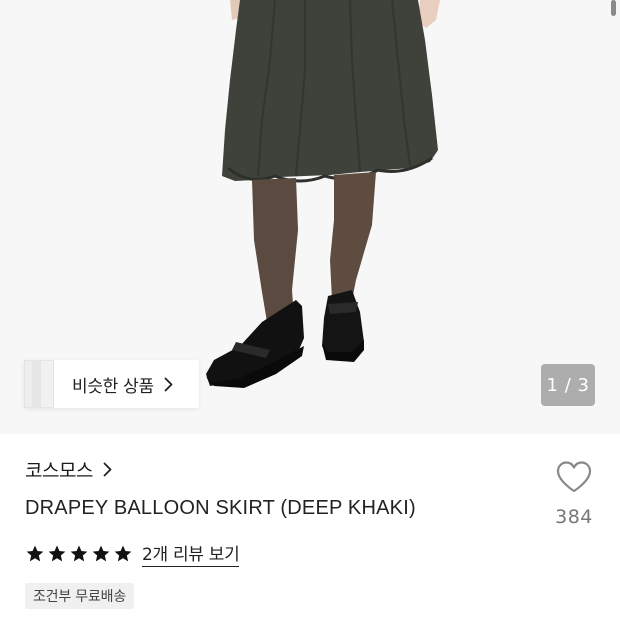 This screenshot has width=620, height=620. Describe the element at coordinates (574, 479) in the screenshot. I see `heart-outline-icon` at that location.